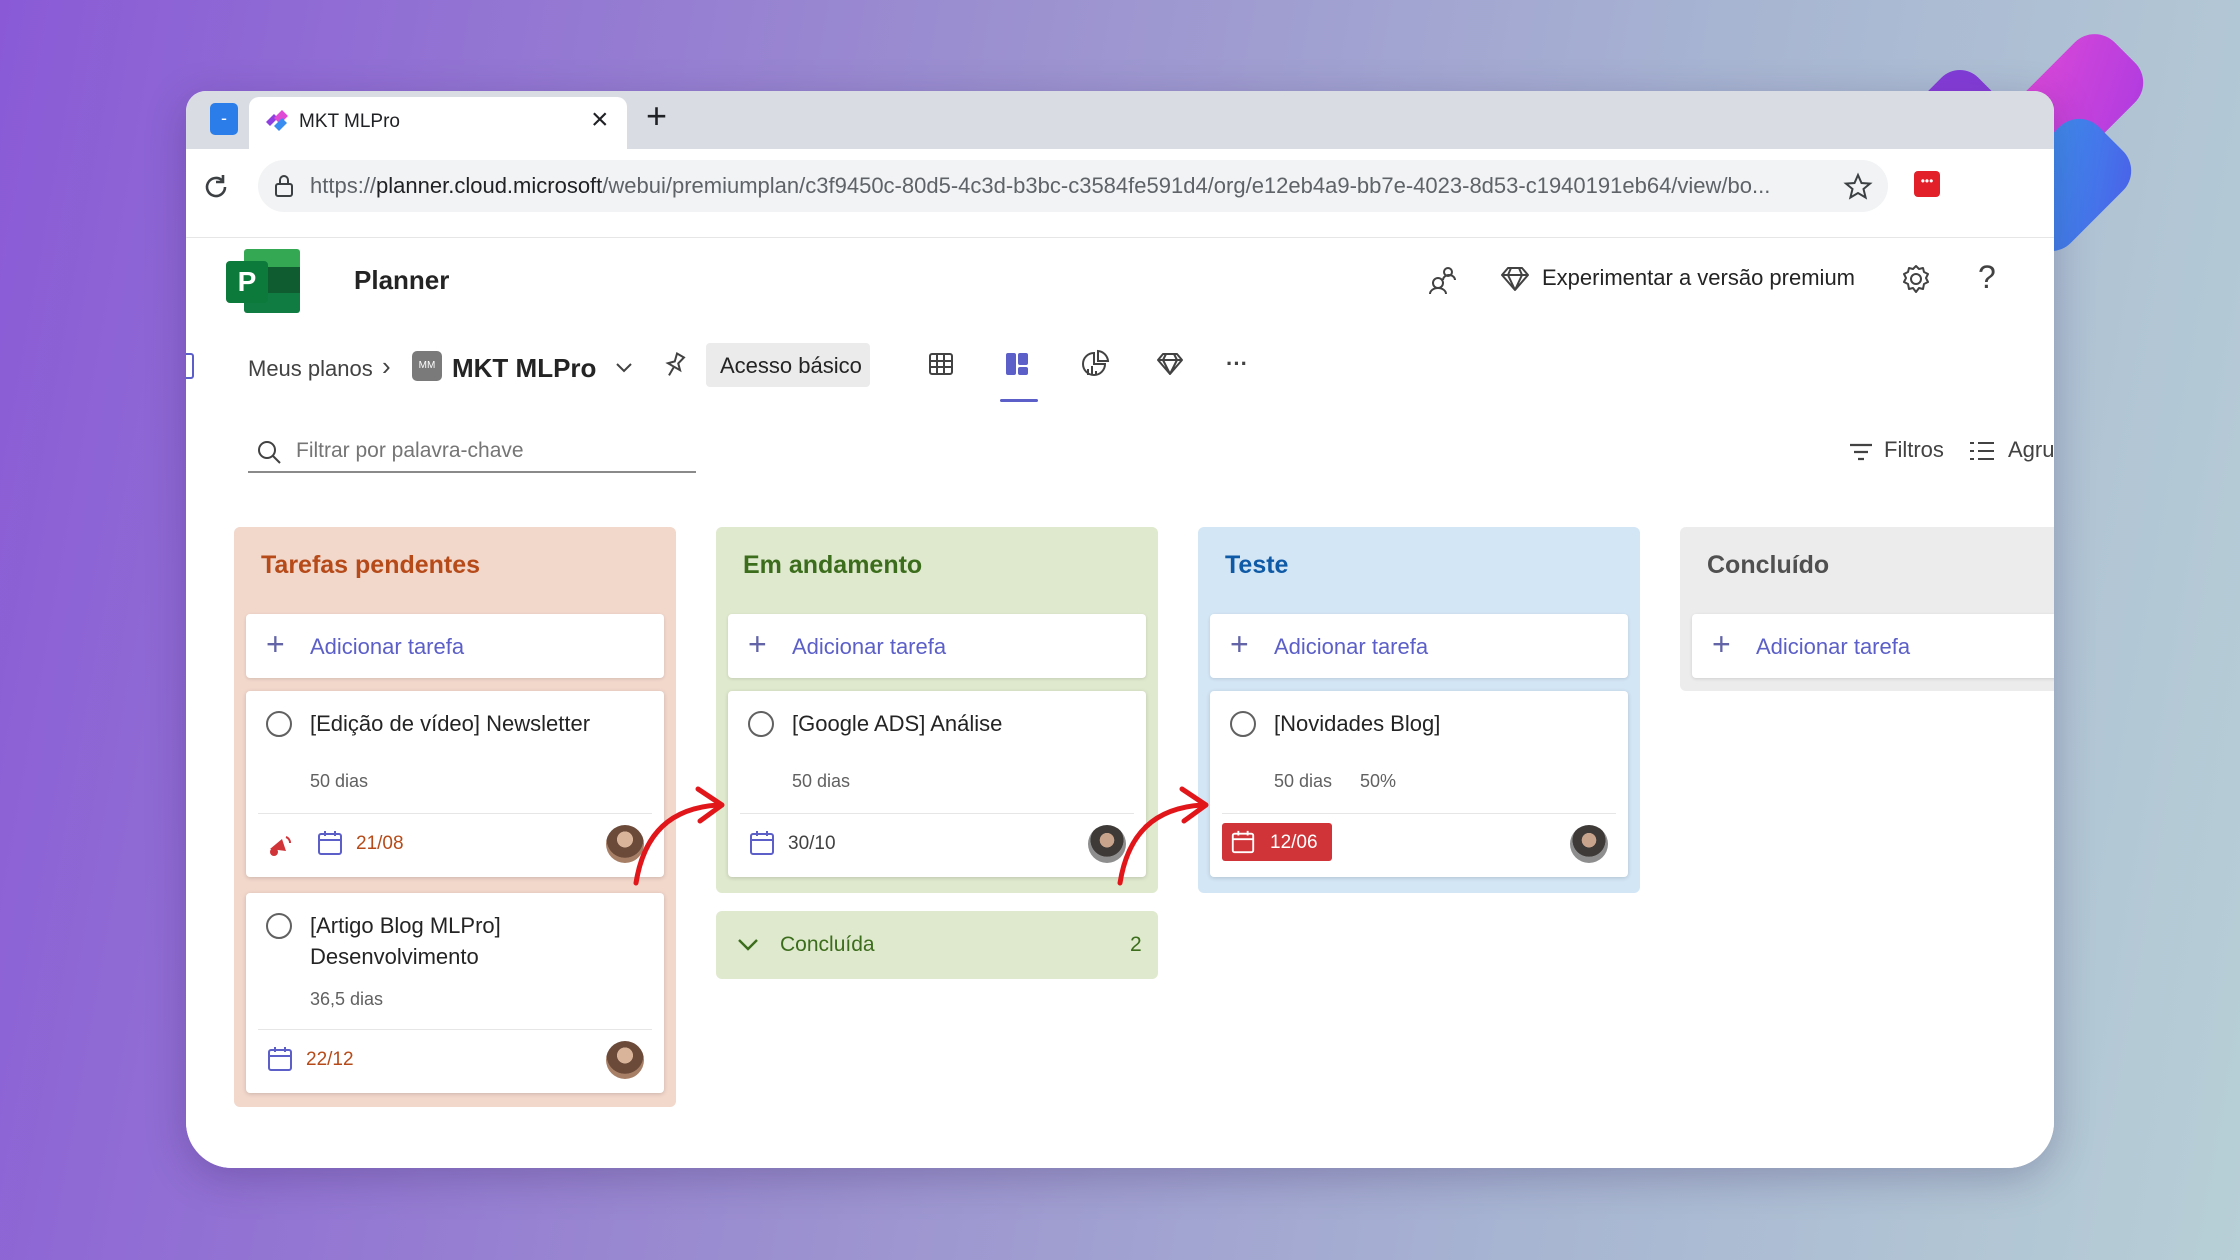 The height and width of the screenshot is (1260, 2240). What do you see at coordinates (310, 369) in the screenshot?
I see `breadcrumb-my-plans: Meus planos` at bounding box center [310, 369].